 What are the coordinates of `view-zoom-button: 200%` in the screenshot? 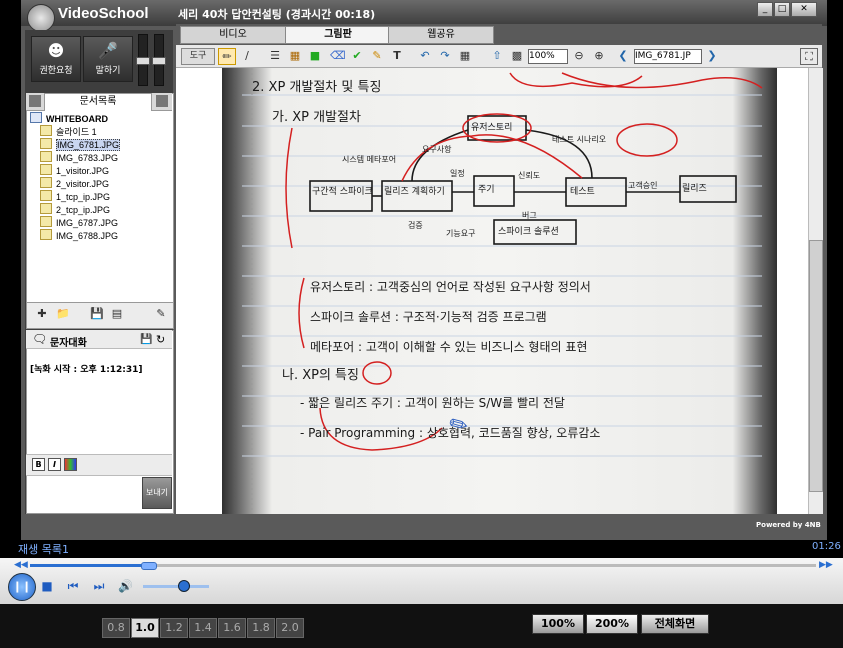 It's located at (612, 624).